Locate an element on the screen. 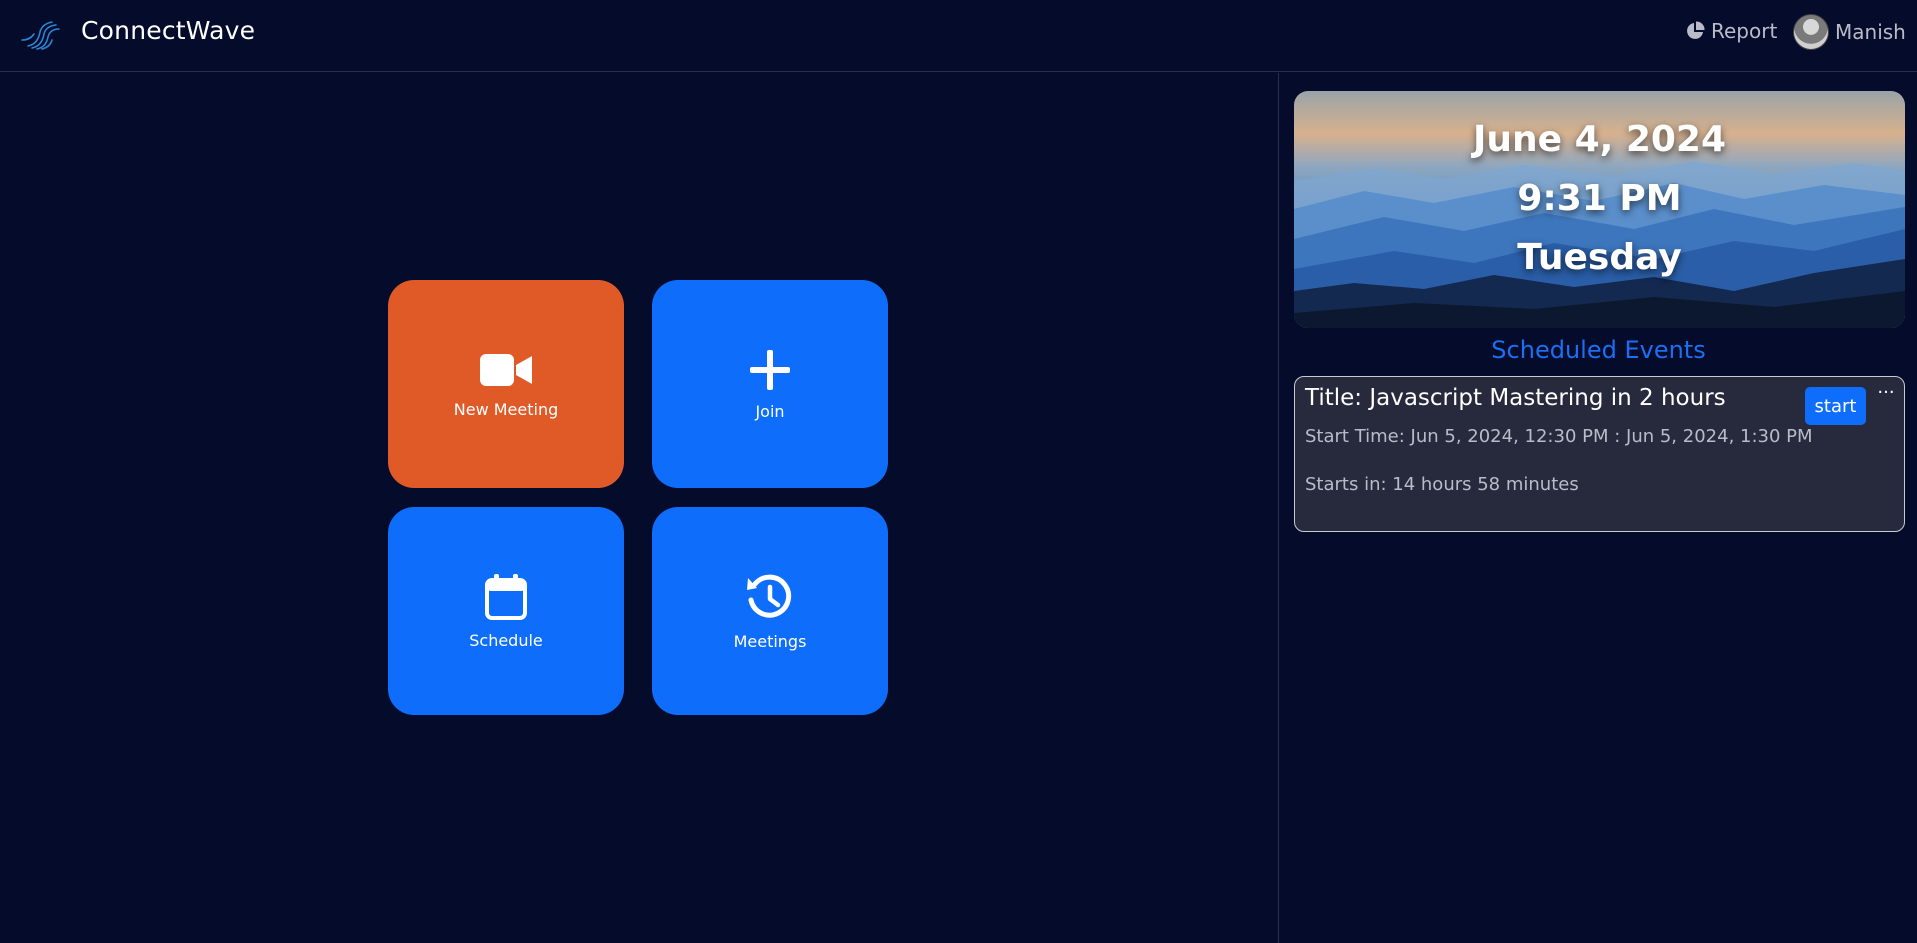 The width and height of the screenshot is (1917, 943). history-icon is located at coordinates (769, 596).